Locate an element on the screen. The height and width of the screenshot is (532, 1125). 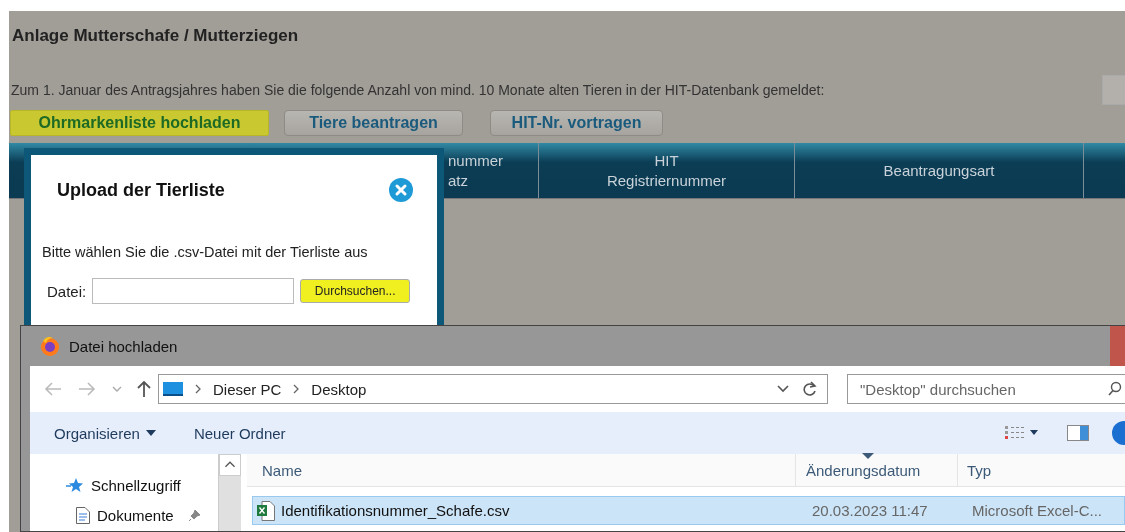
page-title: Anlage Mutterschafe / Mutterziegen is located at coordinates (155, 36).